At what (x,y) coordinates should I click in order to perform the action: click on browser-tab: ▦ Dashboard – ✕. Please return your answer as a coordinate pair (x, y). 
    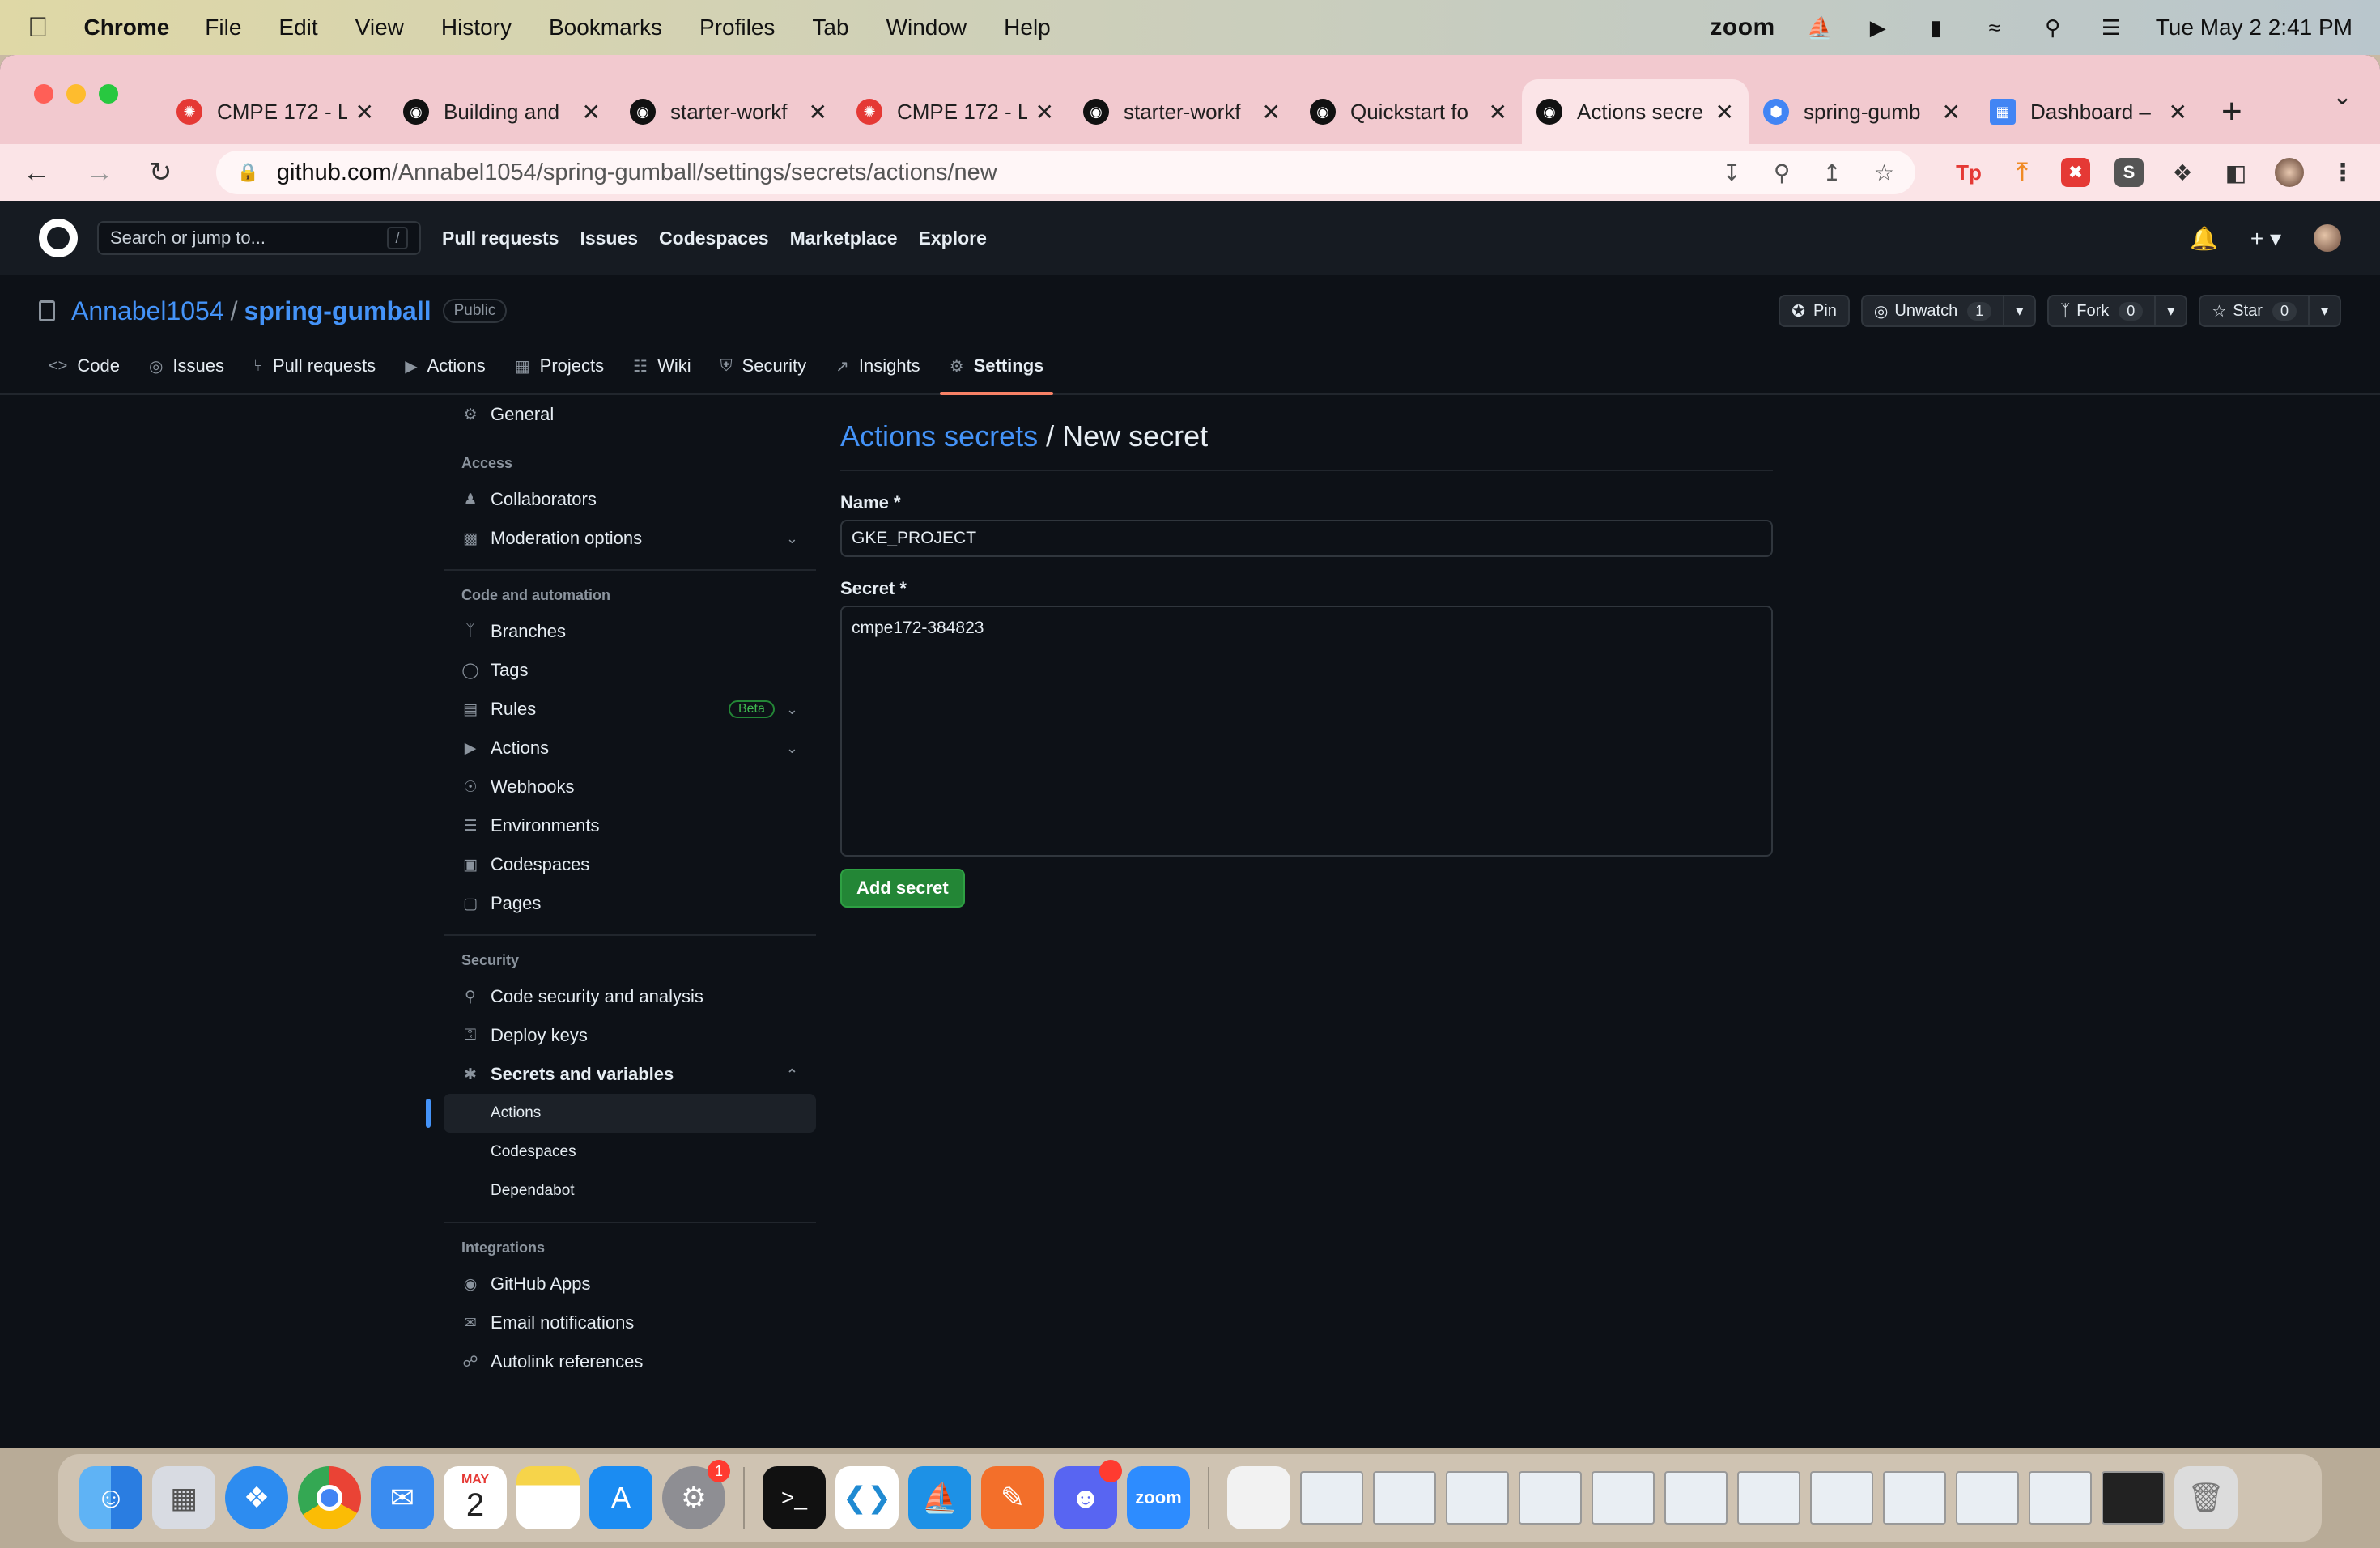
    Looking at the image, I should click on (2088, 112).